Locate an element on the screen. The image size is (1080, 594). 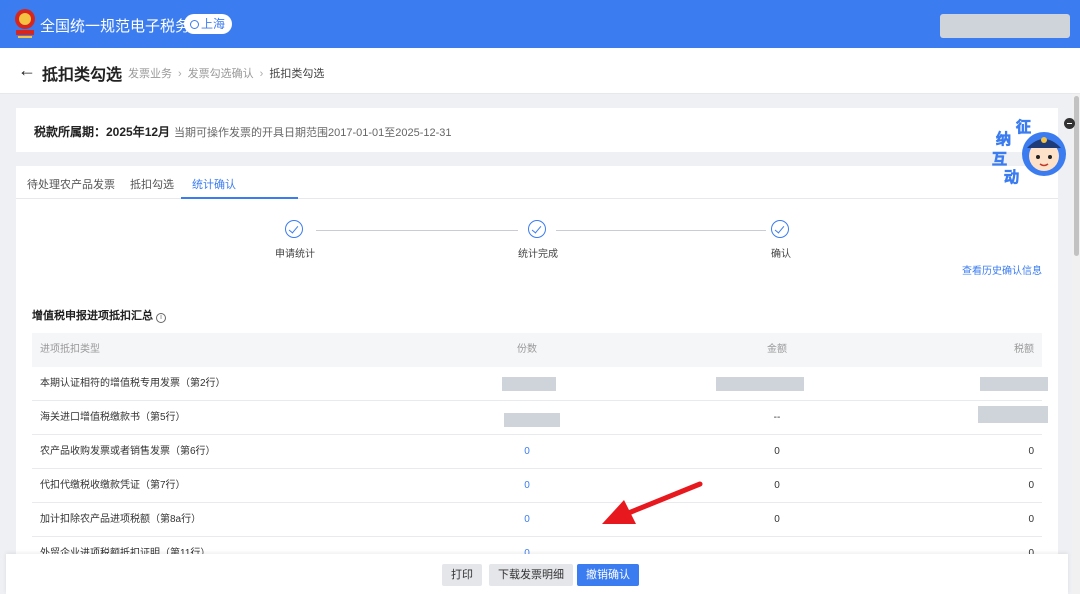
tax-period-range: 当期可操作发票的开具日期范围2017-01-01至2025-12-31 is located at coordinates (313, 133).